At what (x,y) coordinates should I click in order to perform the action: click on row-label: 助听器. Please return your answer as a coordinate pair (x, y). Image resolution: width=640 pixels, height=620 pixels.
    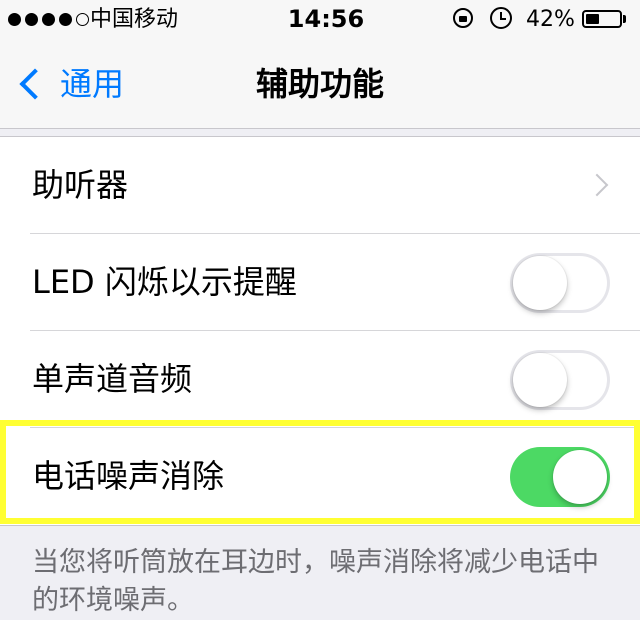
    Looking at the image, I should click on (80, 185).